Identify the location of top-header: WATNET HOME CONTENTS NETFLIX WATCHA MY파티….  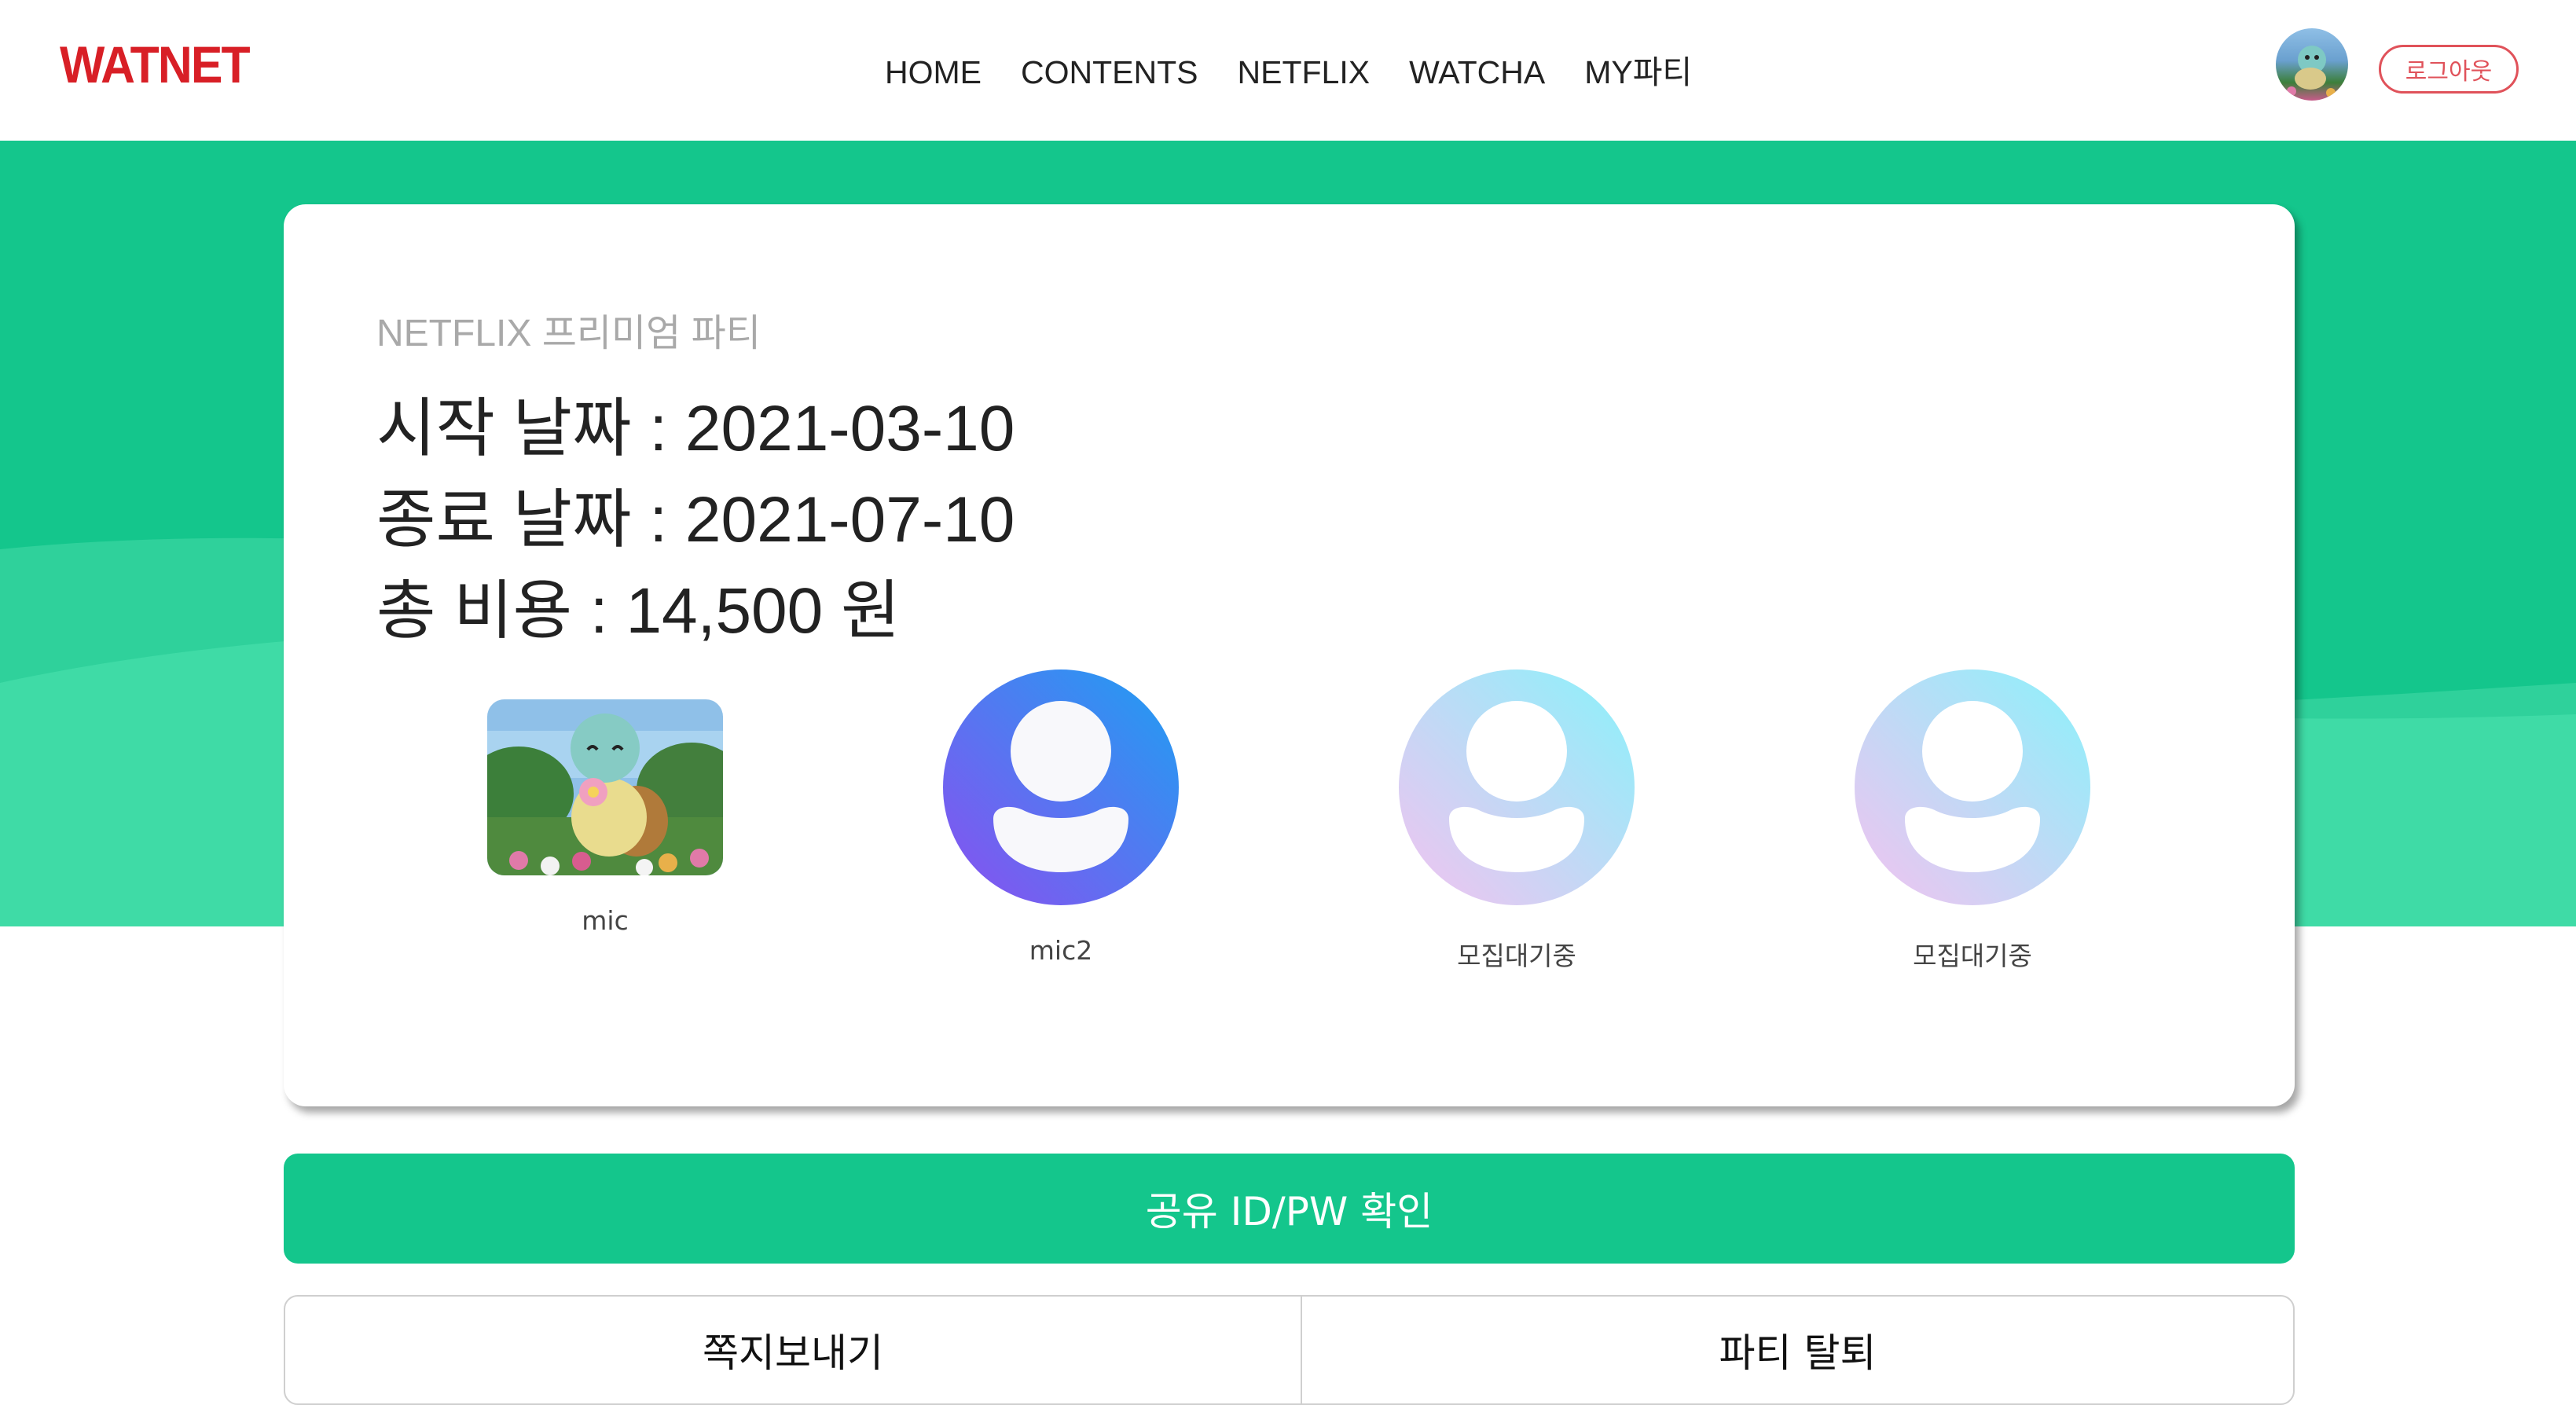
(1288, 70).